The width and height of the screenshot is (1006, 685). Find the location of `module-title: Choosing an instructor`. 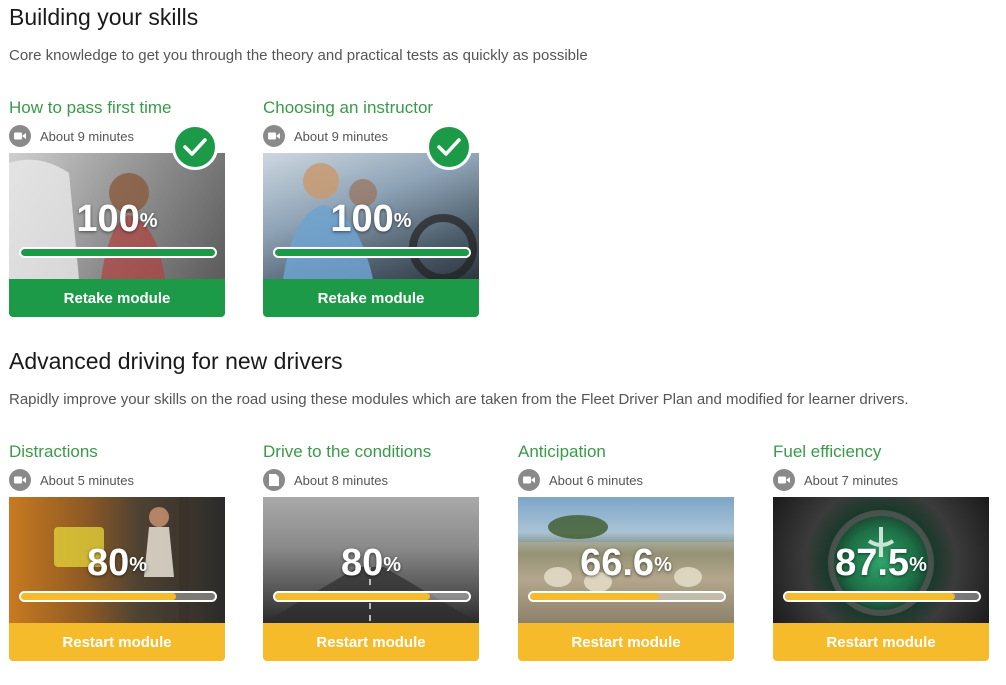

module-title: Choosing an instructor is located at coordinates (371, 108).